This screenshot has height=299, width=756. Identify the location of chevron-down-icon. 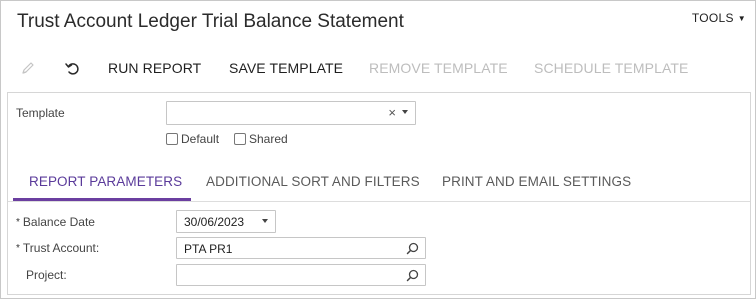
(405, 112).